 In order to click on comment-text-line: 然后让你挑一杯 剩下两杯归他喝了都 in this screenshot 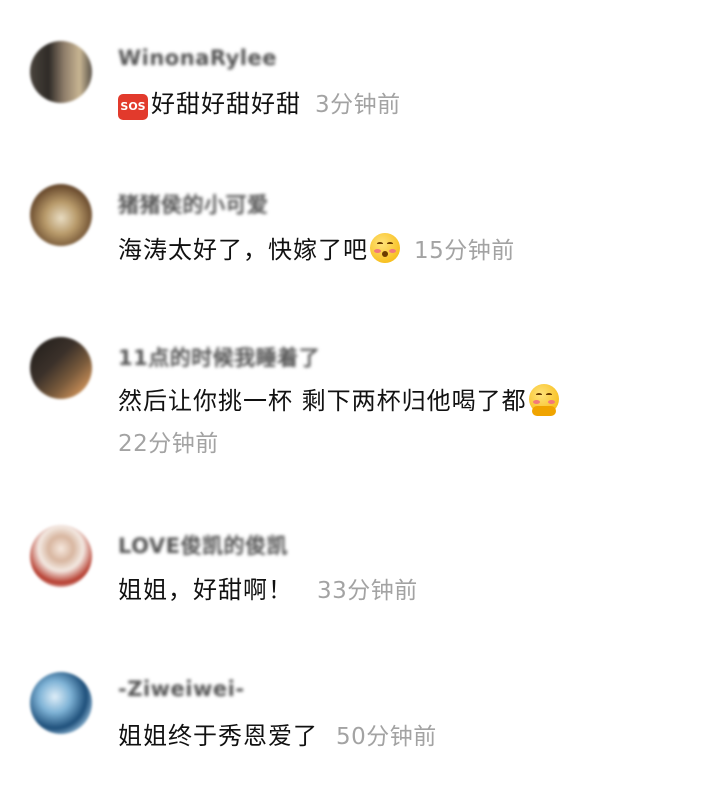, I will do `click(338, 398)`.